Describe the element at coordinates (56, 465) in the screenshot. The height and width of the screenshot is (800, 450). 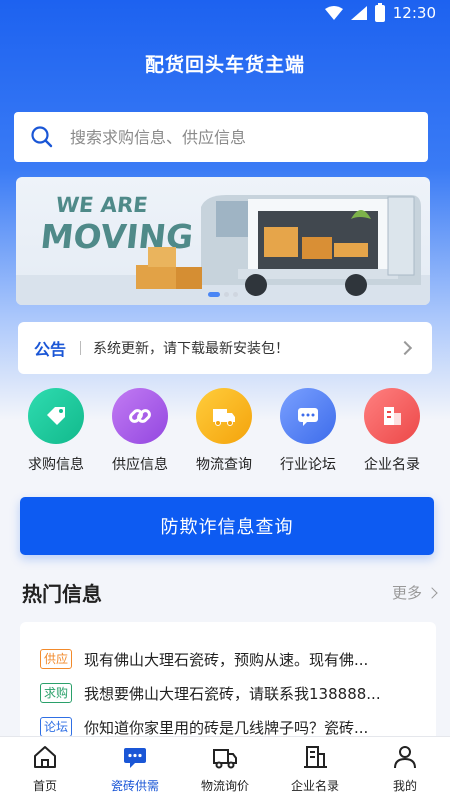
I see `quick-label: 求购信息` at that location.